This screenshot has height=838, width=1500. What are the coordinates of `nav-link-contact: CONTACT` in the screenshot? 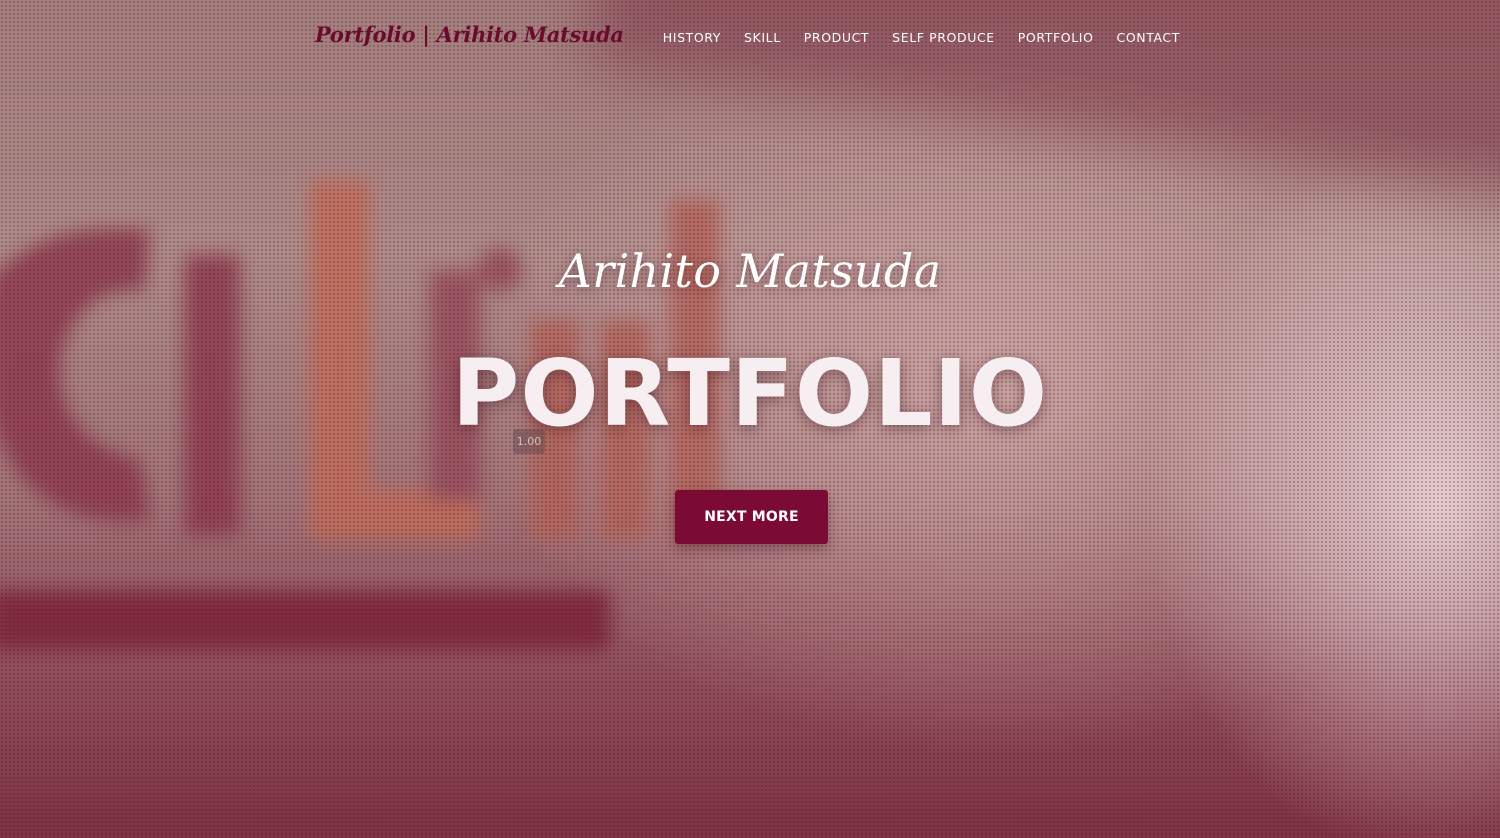 It's located at (1148, 37).